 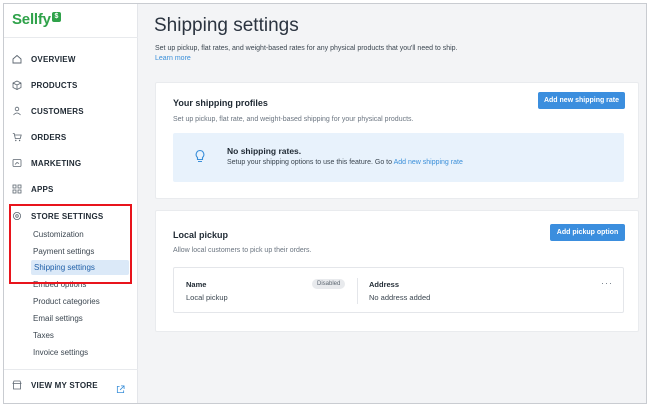 I want to click on home-icon, so click(x=17, y=59).